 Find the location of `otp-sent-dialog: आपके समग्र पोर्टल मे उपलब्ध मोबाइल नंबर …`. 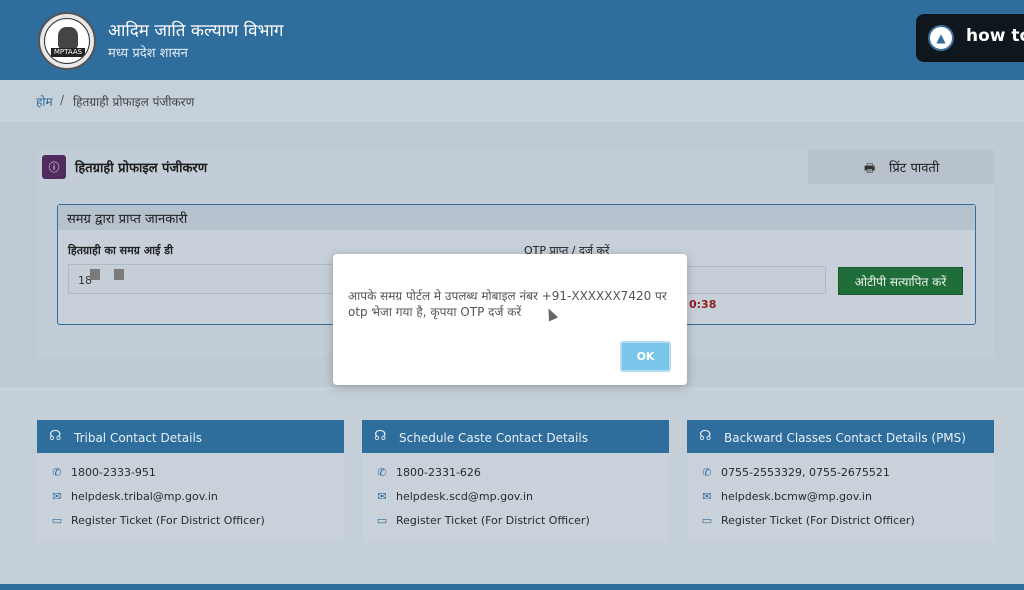

otp-sent-dialog: आपके समग्र पोर्टल मे उपलब्ध मोबाइल नंबर … is located at coordinates (510, 319).